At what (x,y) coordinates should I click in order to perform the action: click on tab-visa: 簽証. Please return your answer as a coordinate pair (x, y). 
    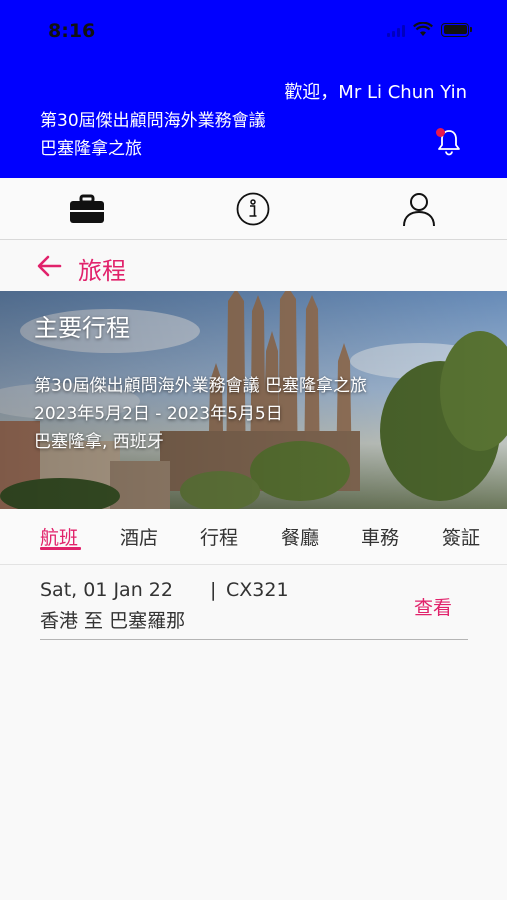
    Looking at the image, I should click on (461, 536).